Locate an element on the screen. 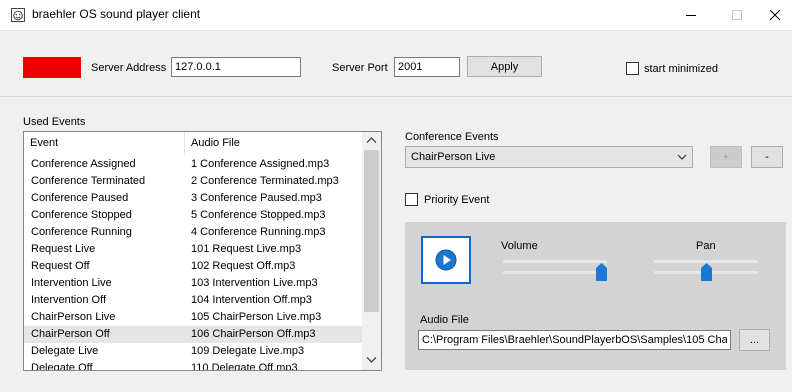 The height and width of the screenshot is (392, 792). event-cell: Delegate Live is located at coordinates (65, 351).